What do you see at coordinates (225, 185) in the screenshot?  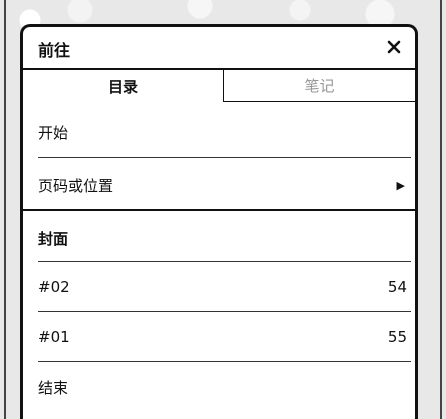 I see `nav-item-page-or-location: 页码或位置 ▶` at bounding box center [225, 185].